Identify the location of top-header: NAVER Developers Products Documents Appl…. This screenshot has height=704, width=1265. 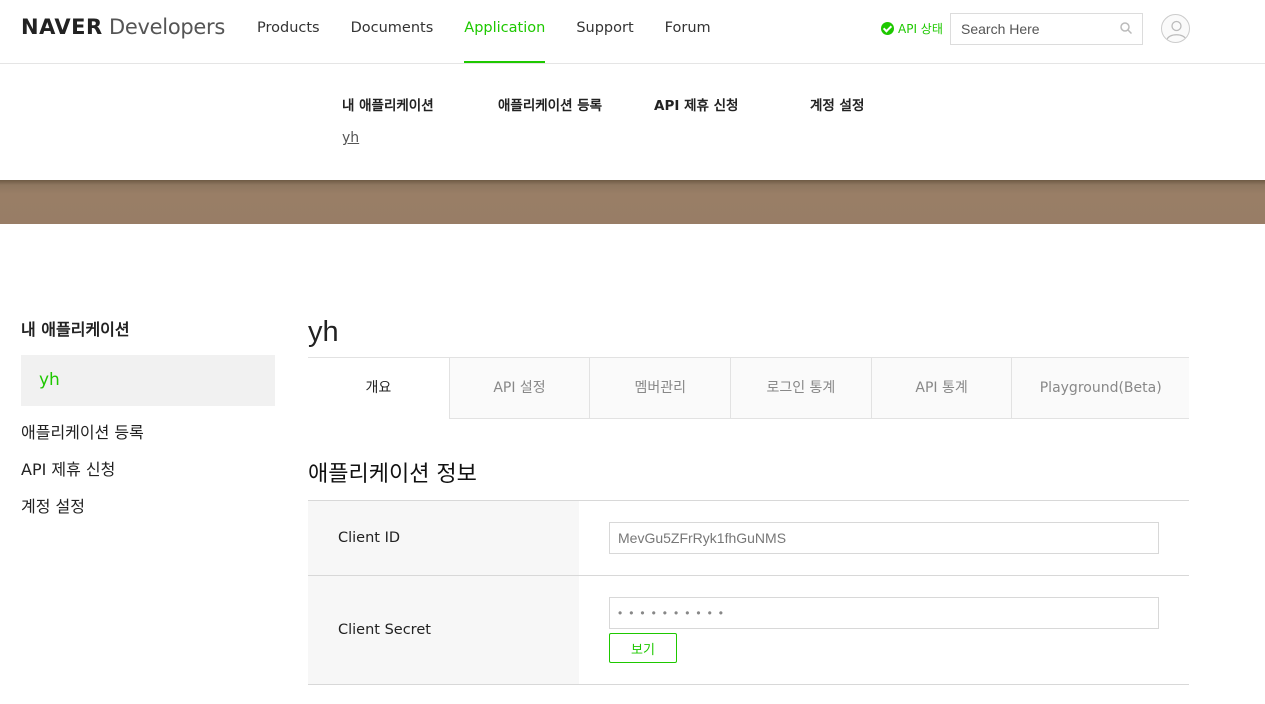
(632, 32).